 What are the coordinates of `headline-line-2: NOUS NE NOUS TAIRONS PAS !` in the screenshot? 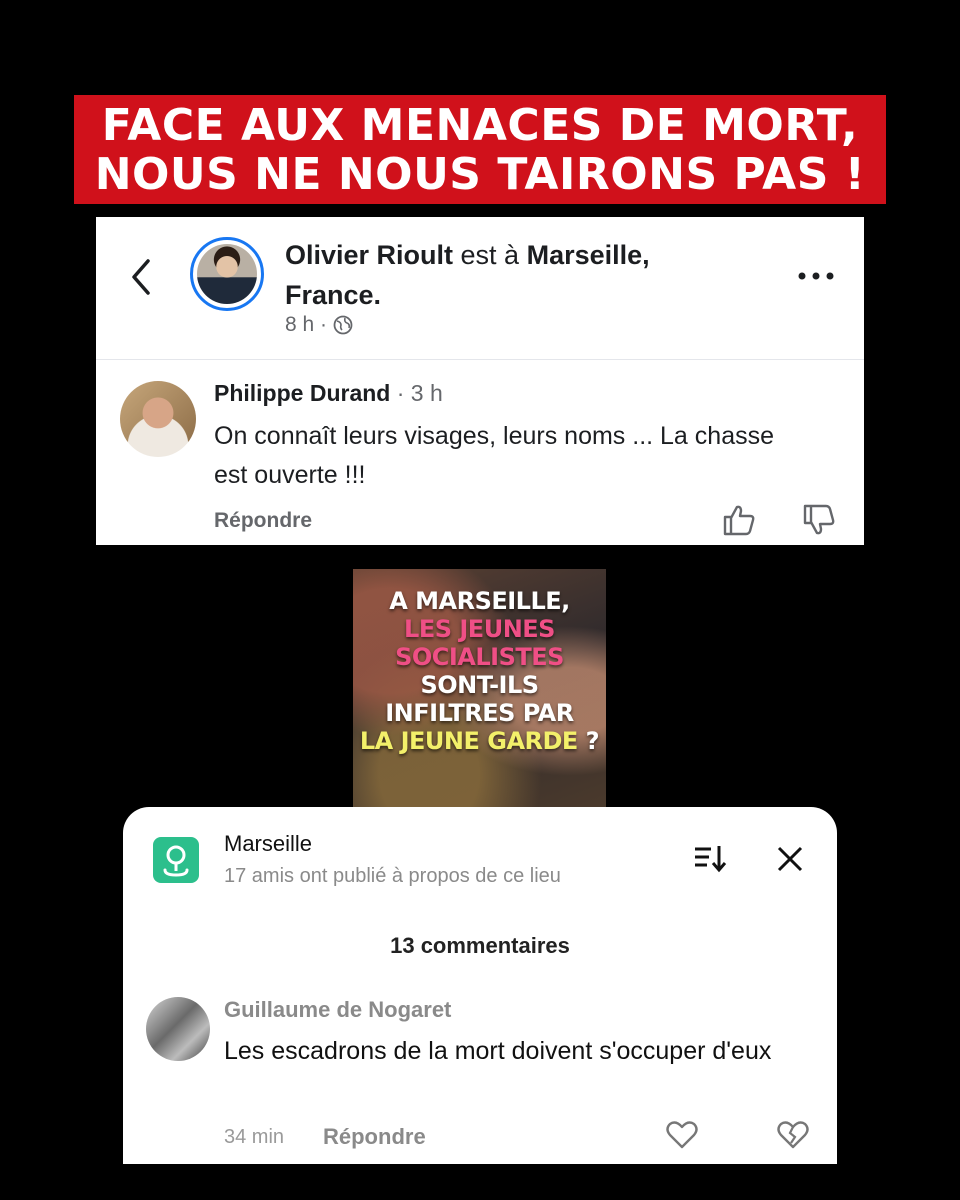 It's located at (480, 174).